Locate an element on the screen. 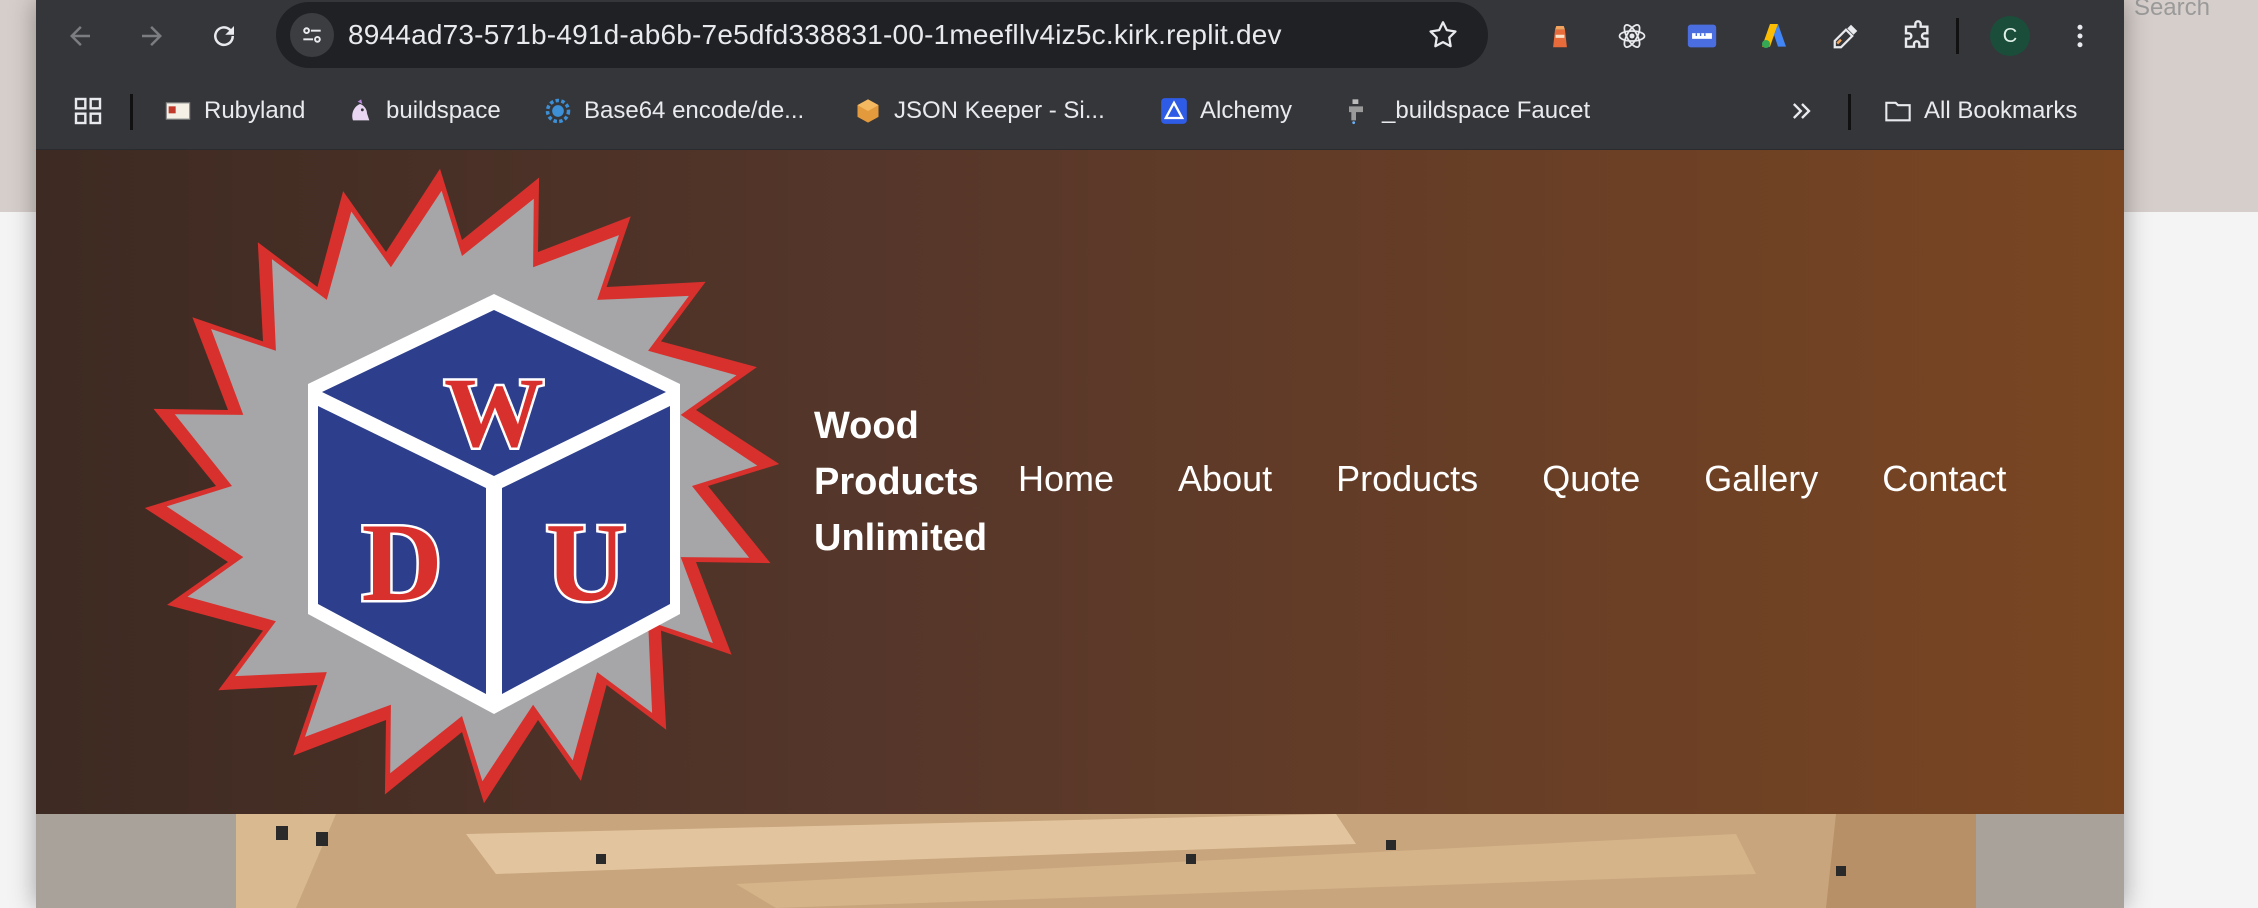  logo-letter-d: D is located at coordinates (402, 563).